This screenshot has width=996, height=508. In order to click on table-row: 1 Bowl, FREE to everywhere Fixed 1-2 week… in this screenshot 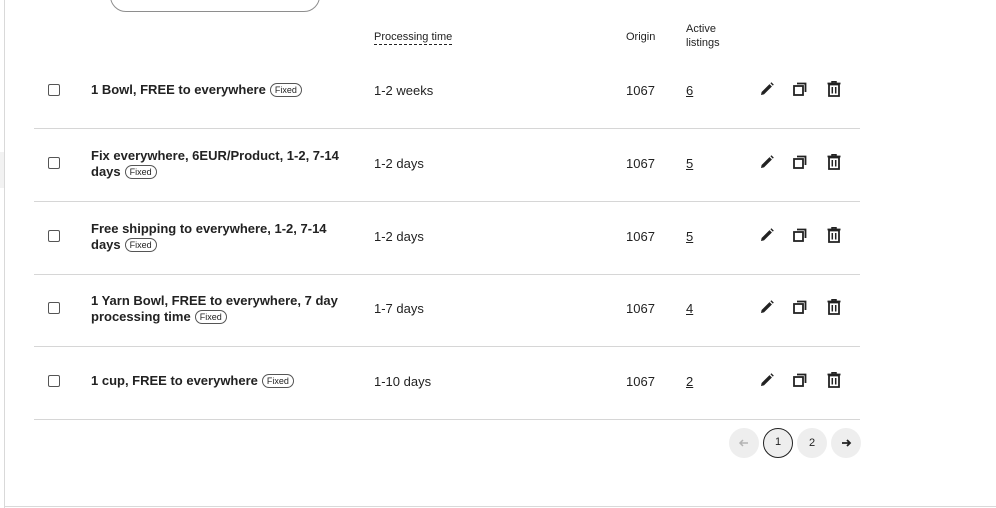, I will do `click(447, 92)`.